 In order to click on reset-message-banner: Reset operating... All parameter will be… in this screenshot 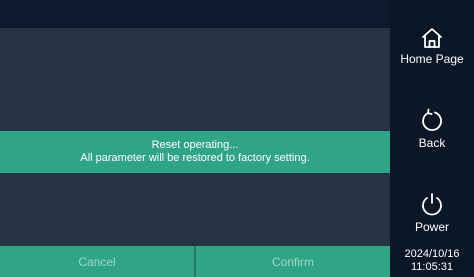, I will do `click(195, 152)`.